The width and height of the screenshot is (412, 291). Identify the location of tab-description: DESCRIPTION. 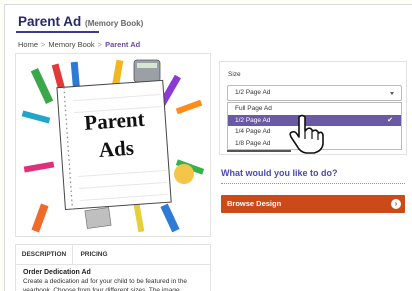
(44, 255).